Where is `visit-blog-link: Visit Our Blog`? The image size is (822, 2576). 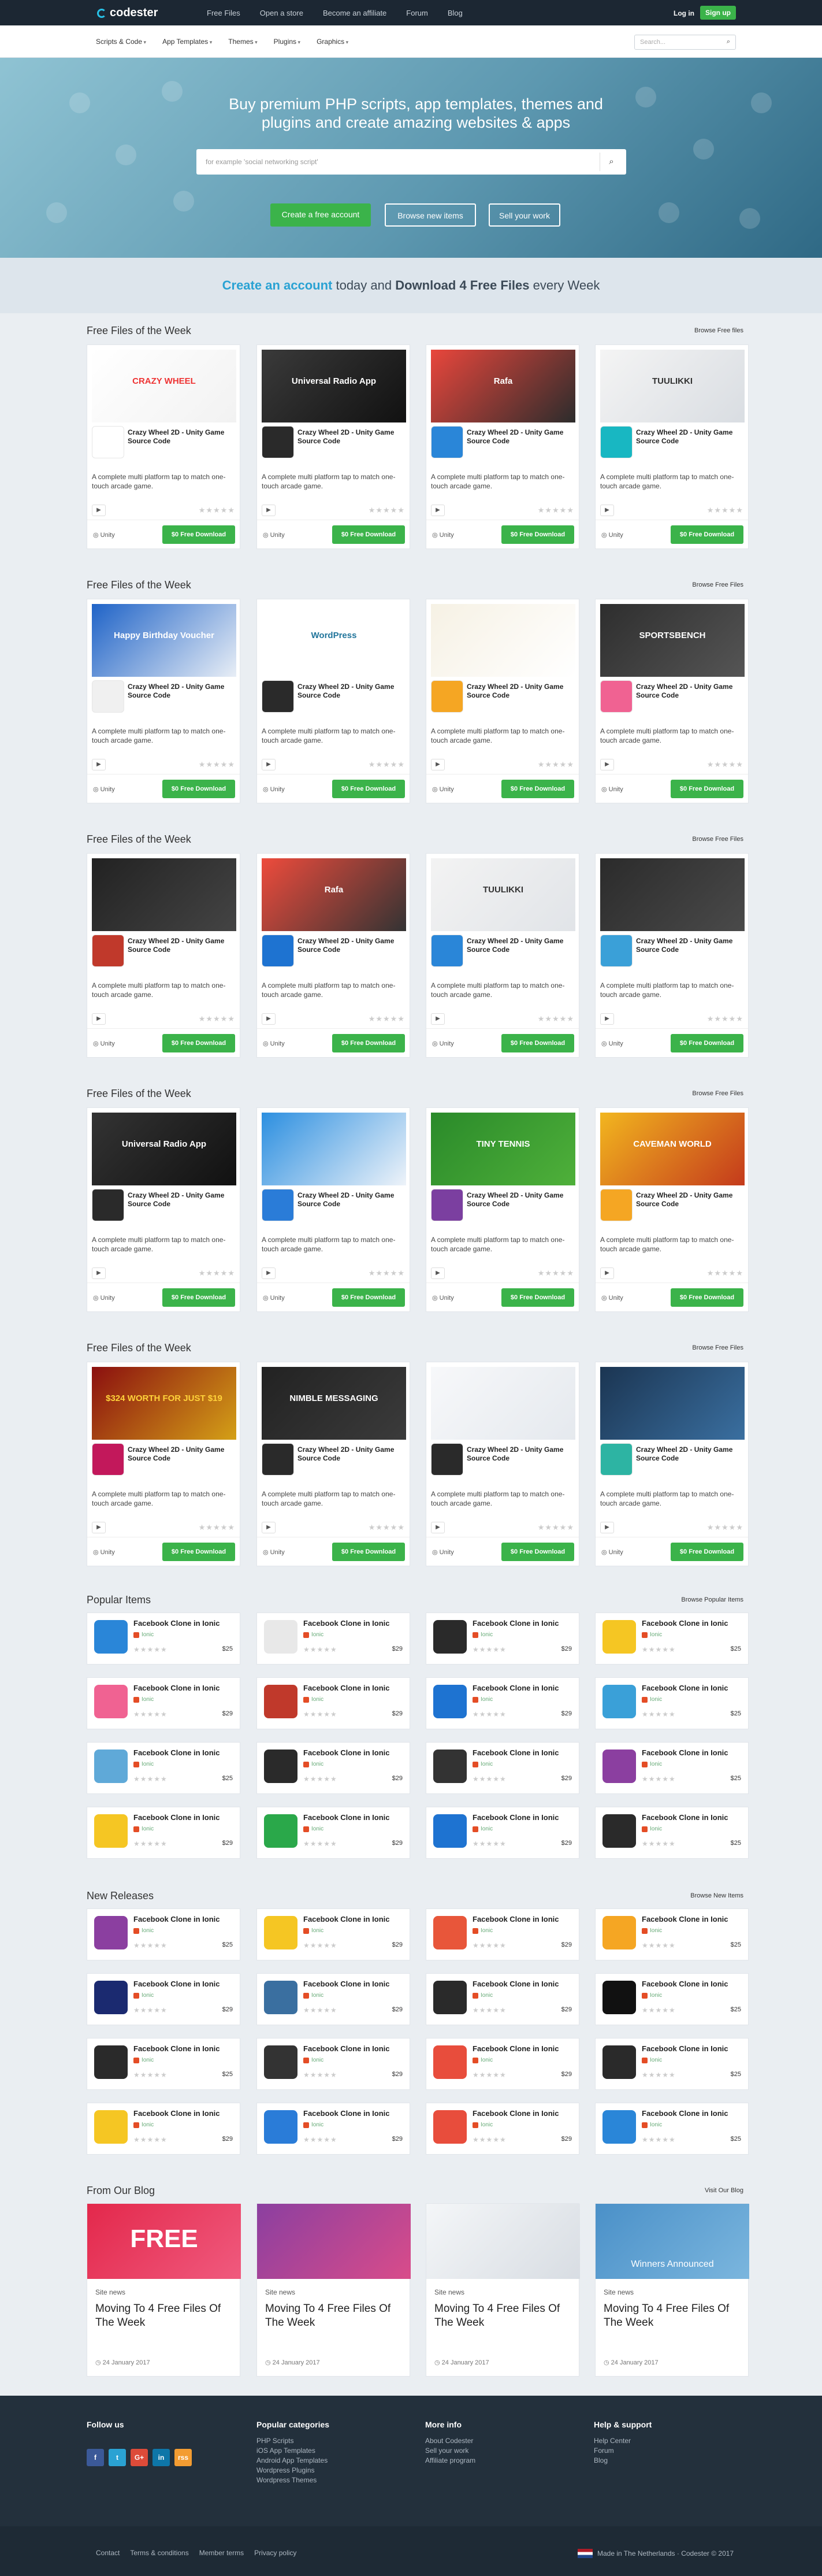 visit-blog-link: Visit Our Blog is located at coordinates (724, 2190).